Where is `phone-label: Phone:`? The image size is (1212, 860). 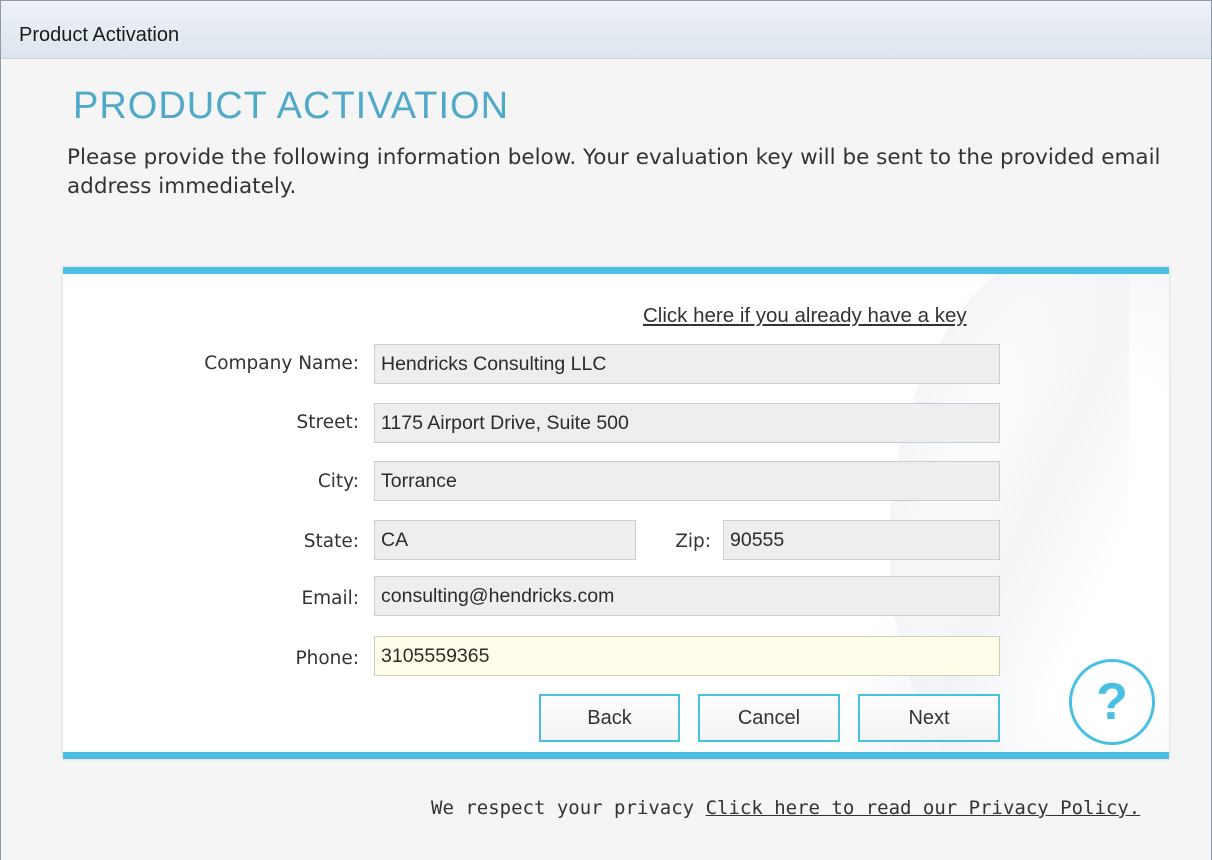
phone-label: Phone: is located at coordinates (327, 658).